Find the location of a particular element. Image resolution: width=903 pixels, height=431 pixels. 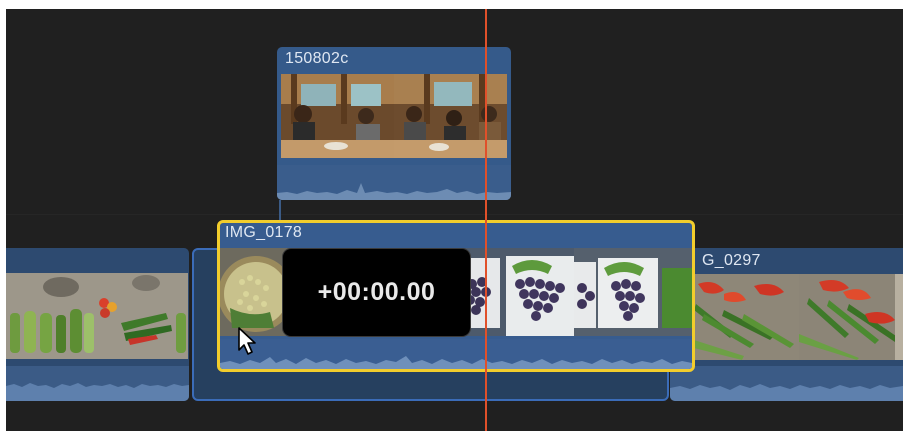

clip-title: 150802c is located at coordinates (317, 58).